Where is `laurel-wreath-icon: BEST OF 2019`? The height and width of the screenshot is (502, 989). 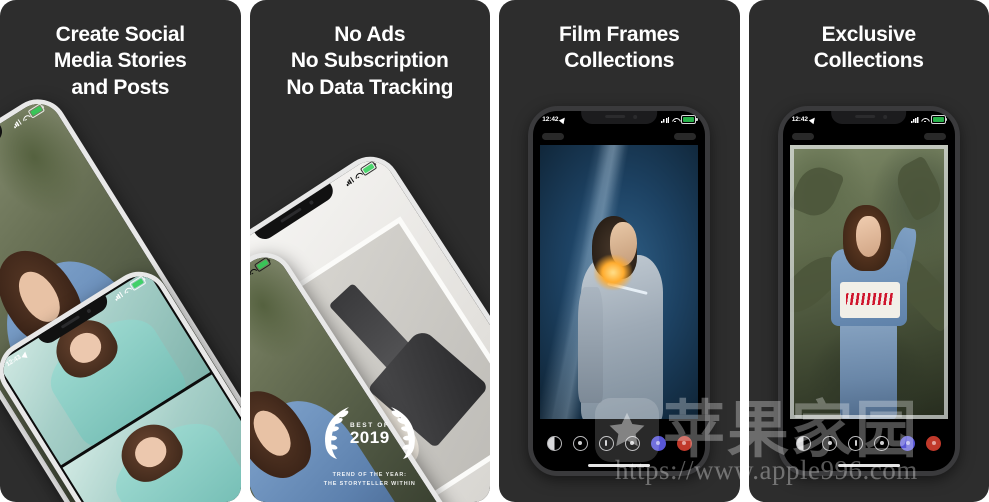
laurel-wreath-icon: BEST OF 2019 is located at coordinates (370, 434).